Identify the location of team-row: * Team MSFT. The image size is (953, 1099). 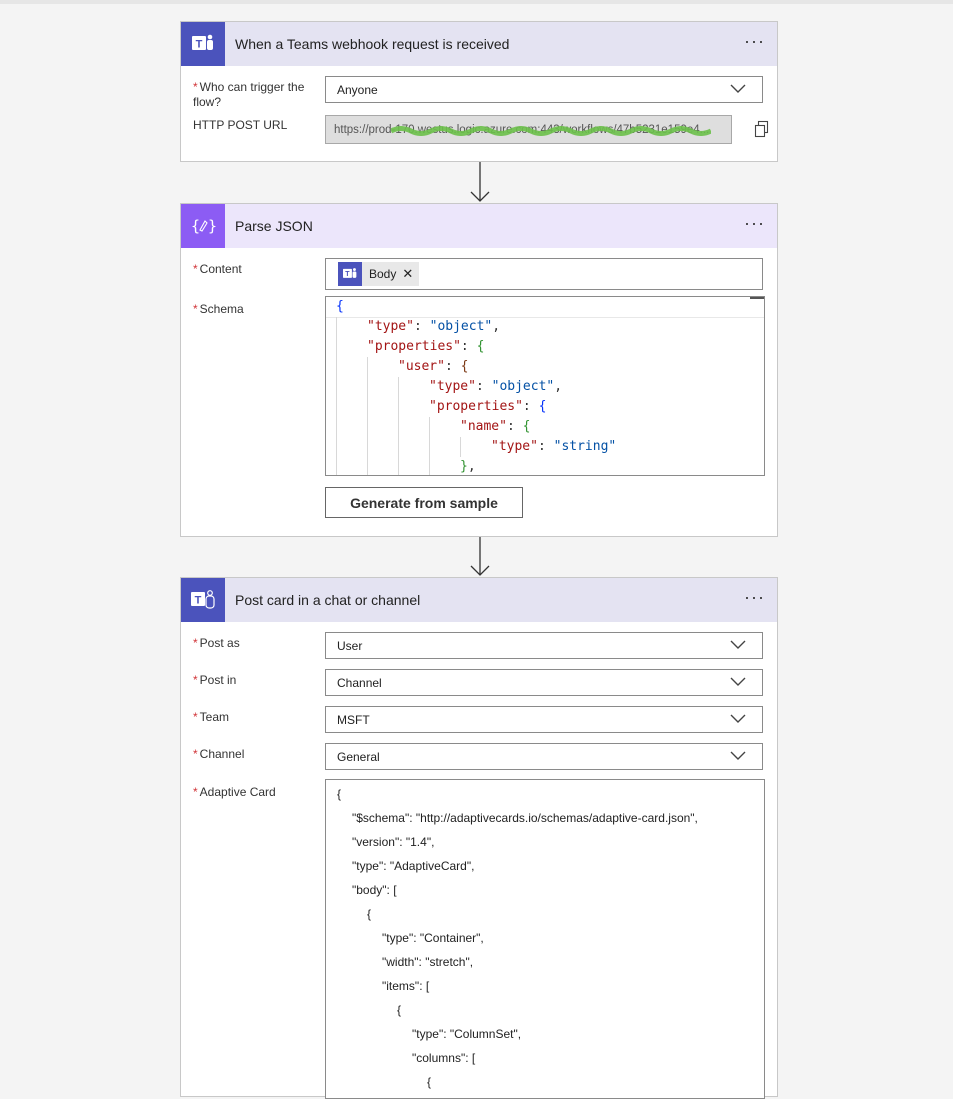
(479, 723).